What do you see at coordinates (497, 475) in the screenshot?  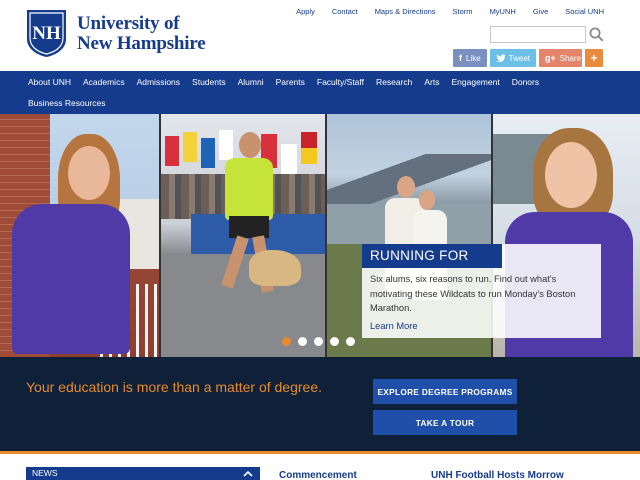 I see `story-headline-football: UNH Football Hosts Morrow` at bounding box center [497, 475].